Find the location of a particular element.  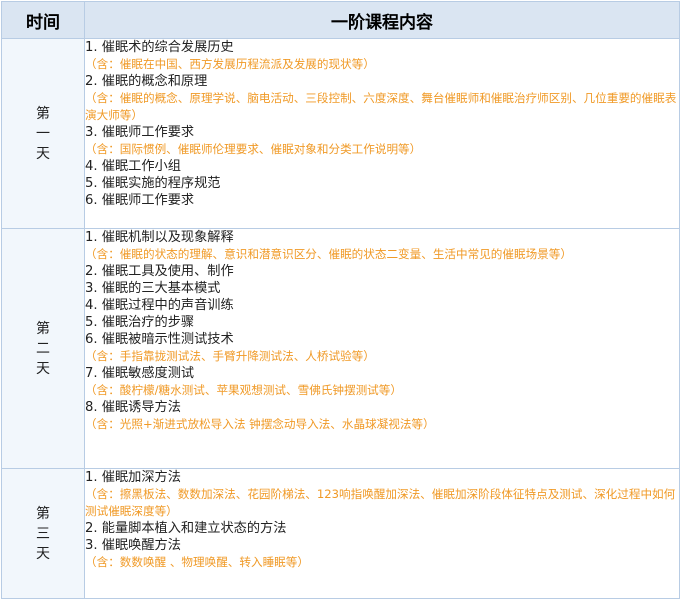

course-item: 1. 催眠加深方法 is located at coordinates (133, 477).